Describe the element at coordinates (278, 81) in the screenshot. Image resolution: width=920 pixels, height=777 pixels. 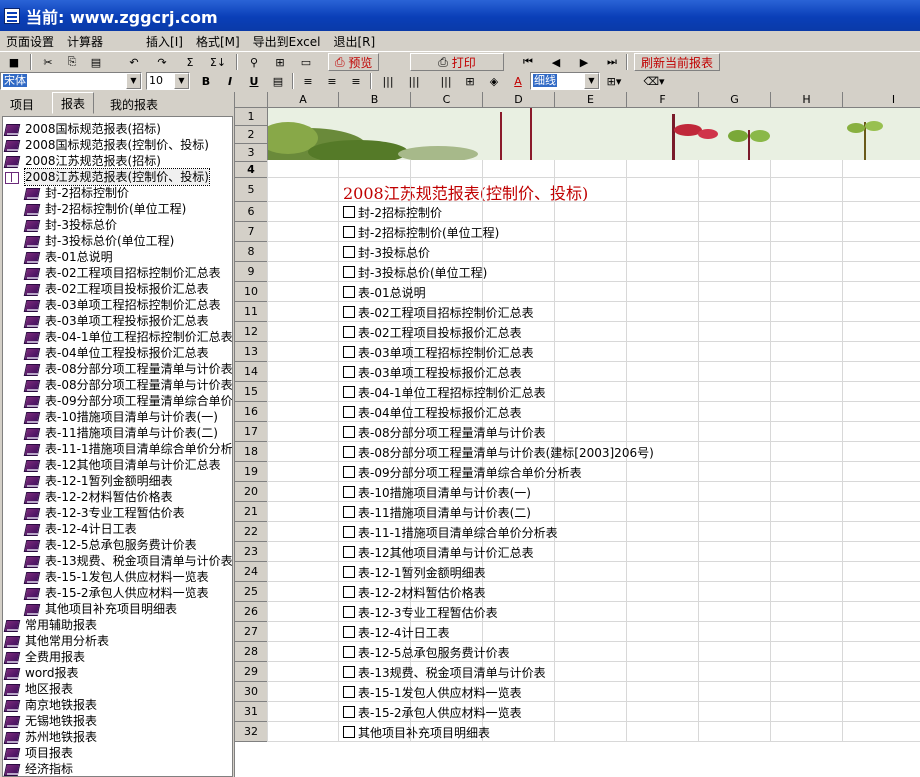
I see `wrap-icon: ▤` at that location.